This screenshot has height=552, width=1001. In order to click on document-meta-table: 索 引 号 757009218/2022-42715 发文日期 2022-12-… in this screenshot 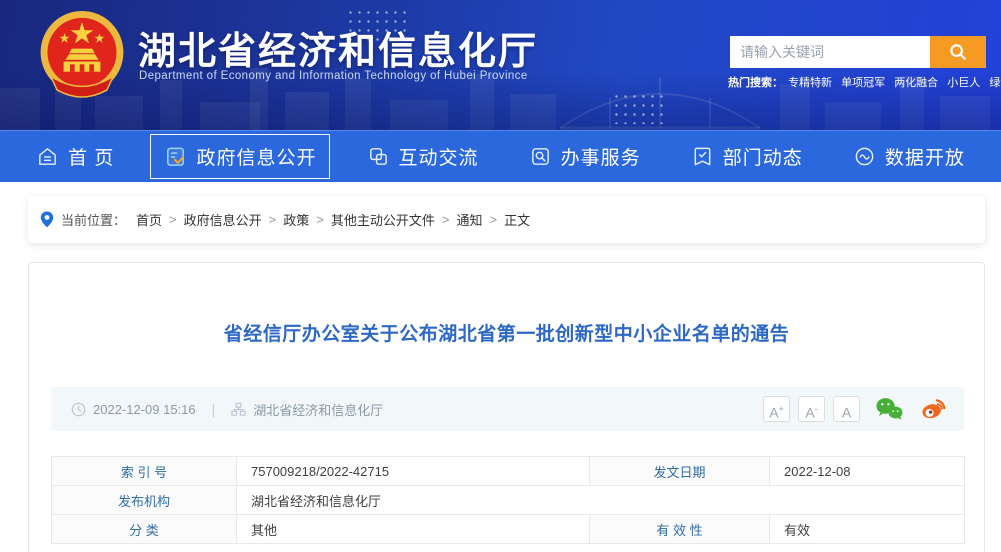, I will do `click(508, 500)`.